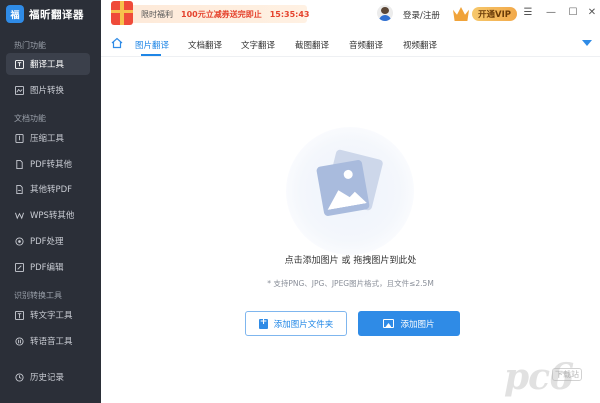  I want to click on compress-icon, so click(19, 138).